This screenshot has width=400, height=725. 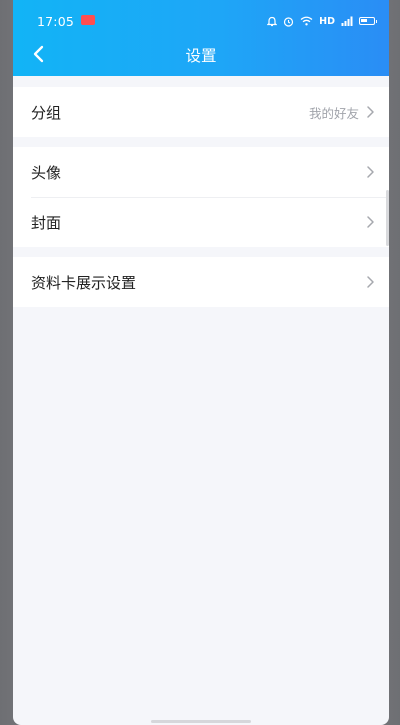 I want to click on notification-badge-icon, so click(x=88, y=20).